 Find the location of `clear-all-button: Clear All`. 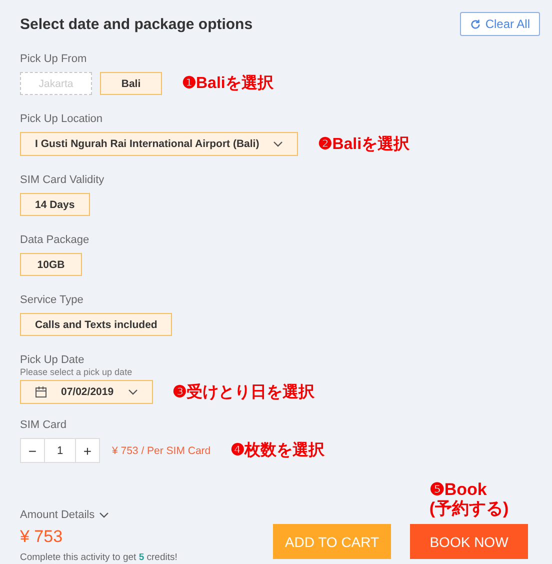

clear-all-button: Clear All is located at coordinates (500, 24).